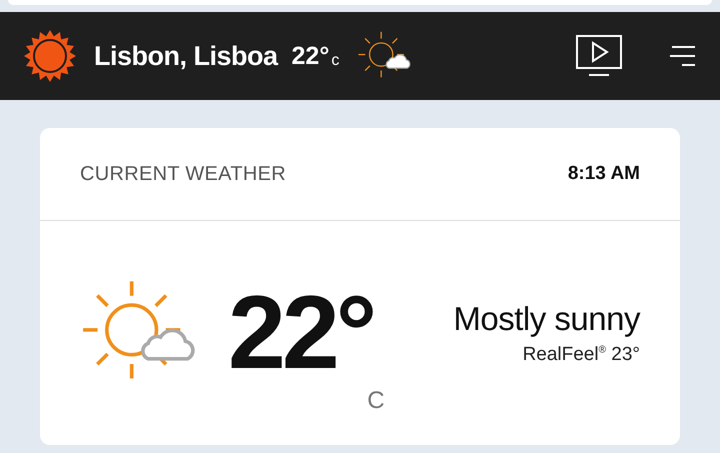  What do you see at coordinates (311, 56) in the screenshot?
I see `header-temperature: 22°` at bounding box center [311, 56].